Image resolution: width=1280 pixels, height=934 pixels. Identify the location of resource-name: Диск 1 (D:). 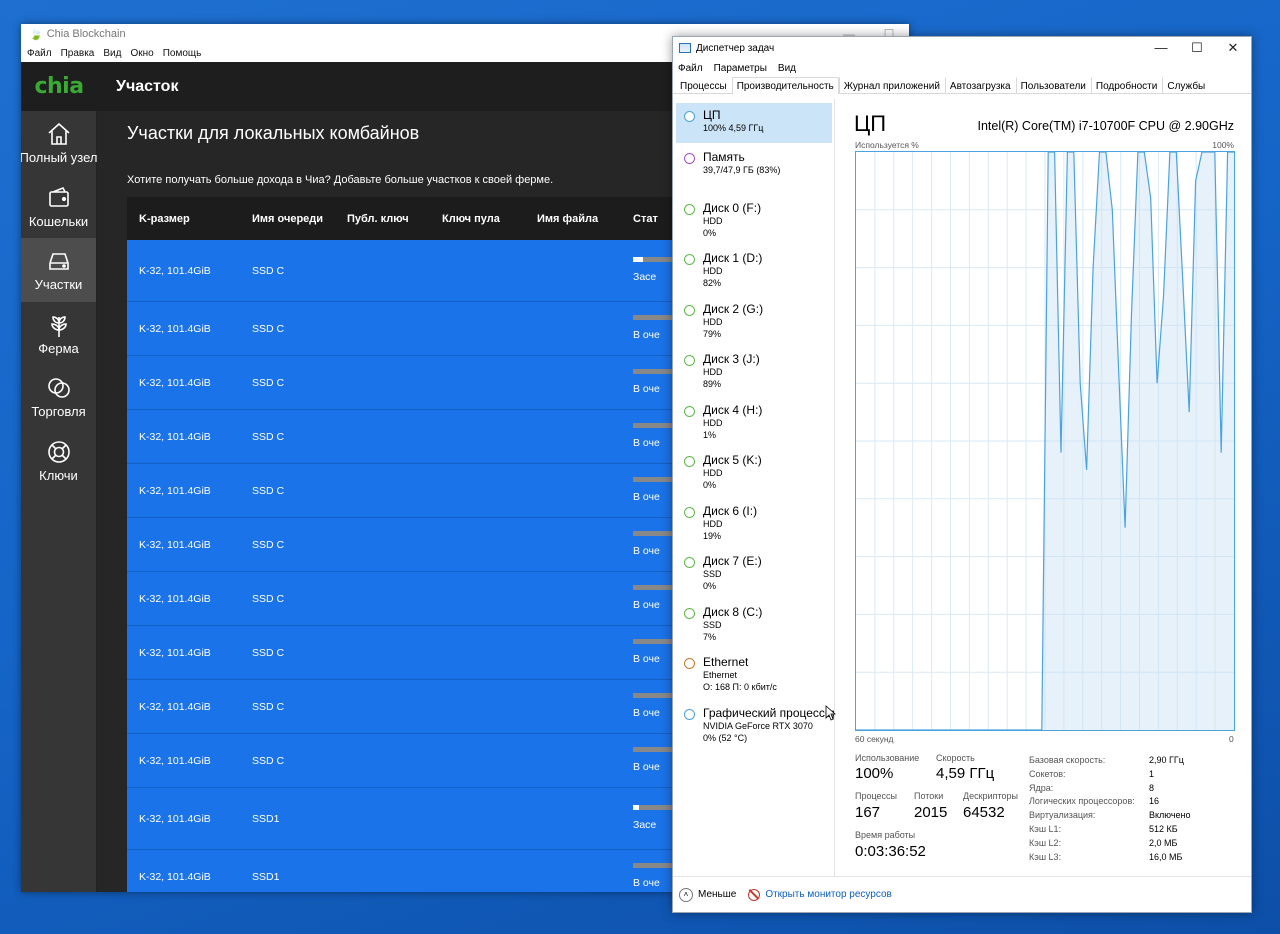
(733, 258).